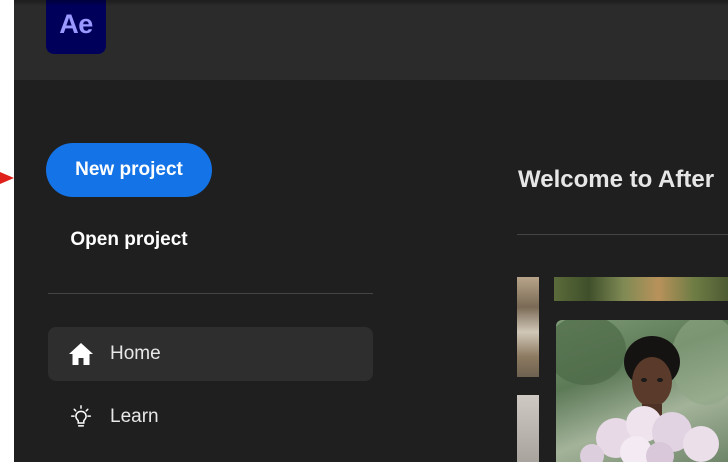 Image resolution: width=728 pixels, height=462 pixels. Describe the element at coordinates (210, 417) in the screenshot. I see `sidebar-item-learn: Learn` at that location.